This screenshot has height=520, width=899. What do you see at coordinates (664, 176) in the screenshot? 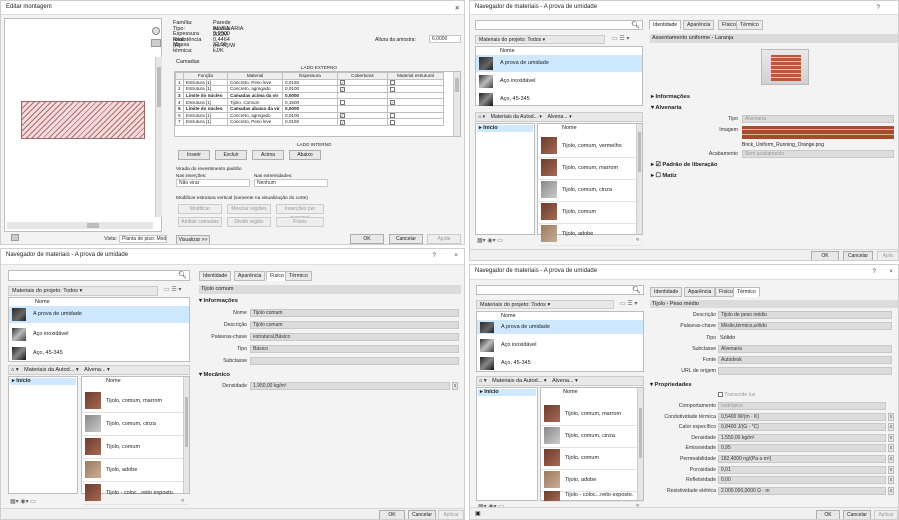
I see `section-tint: ▸ ☐ Matiz` at bounding box center [664, 176].